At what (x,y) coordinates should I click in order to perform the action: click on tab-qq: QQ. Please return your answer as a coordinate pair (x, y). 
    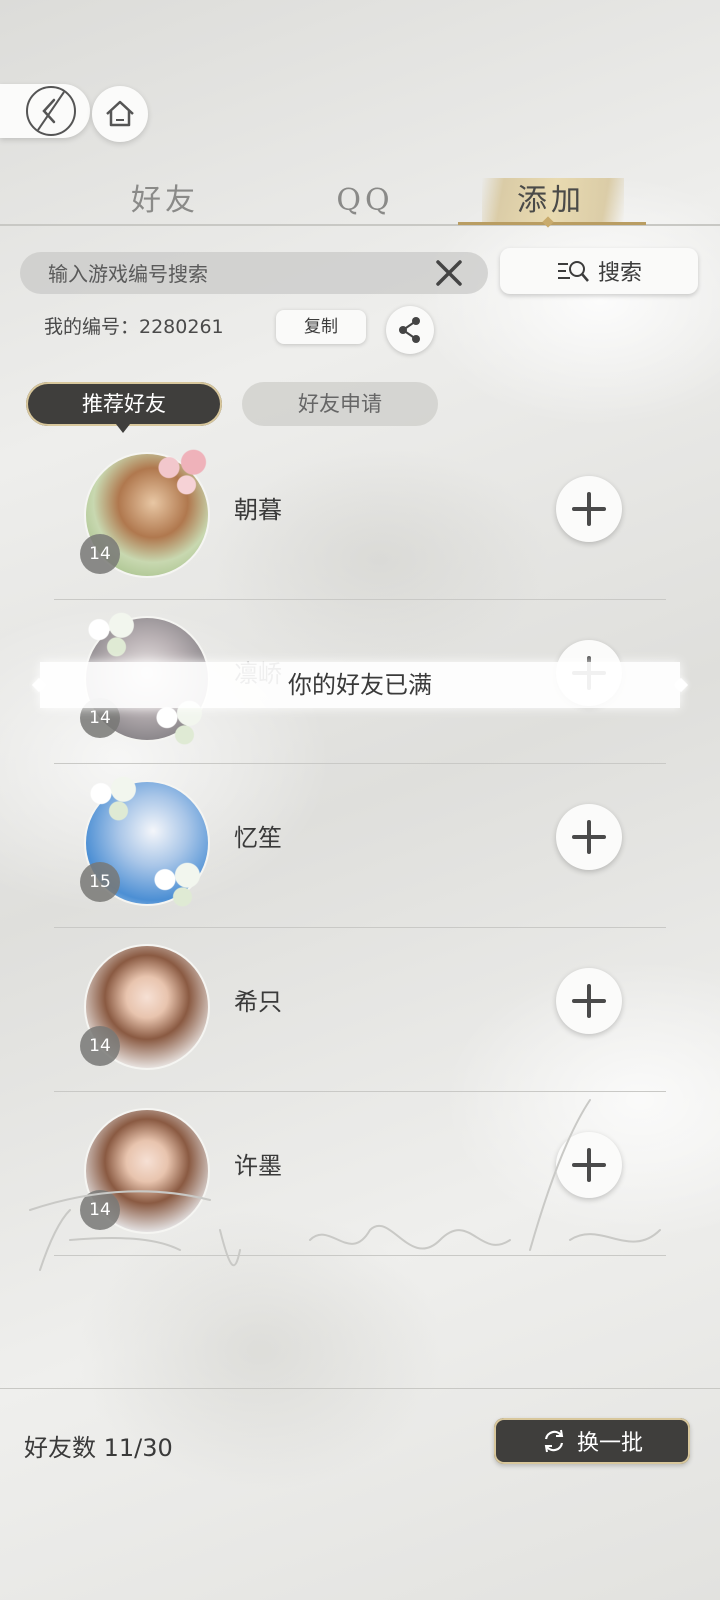
    Looking at the image, I should click on (365, 201).